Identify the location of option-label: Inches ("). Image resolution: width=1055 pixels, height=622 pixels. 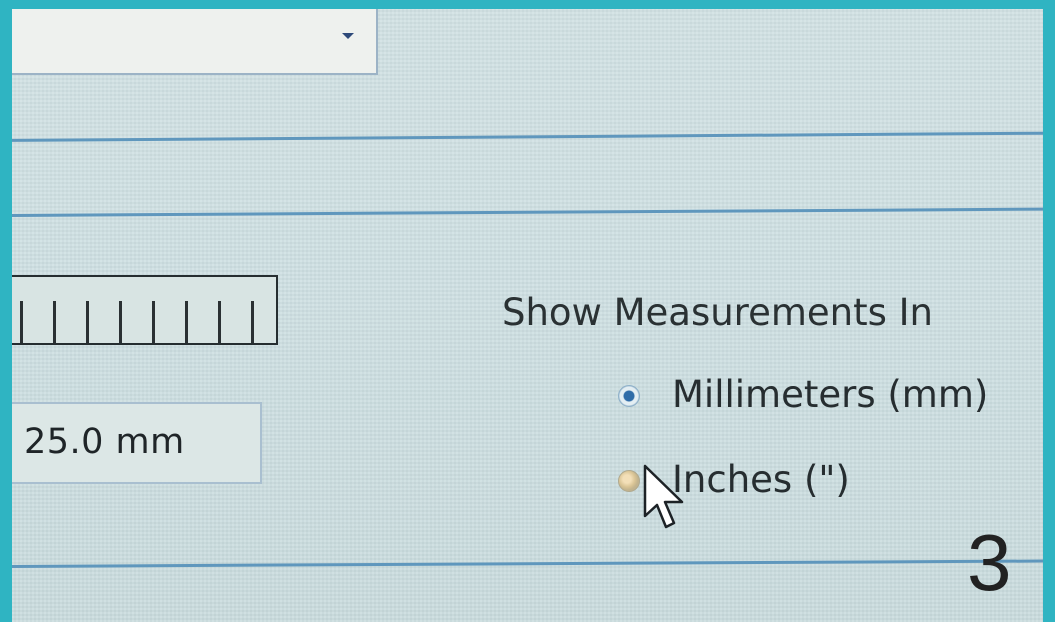
(761, 479).